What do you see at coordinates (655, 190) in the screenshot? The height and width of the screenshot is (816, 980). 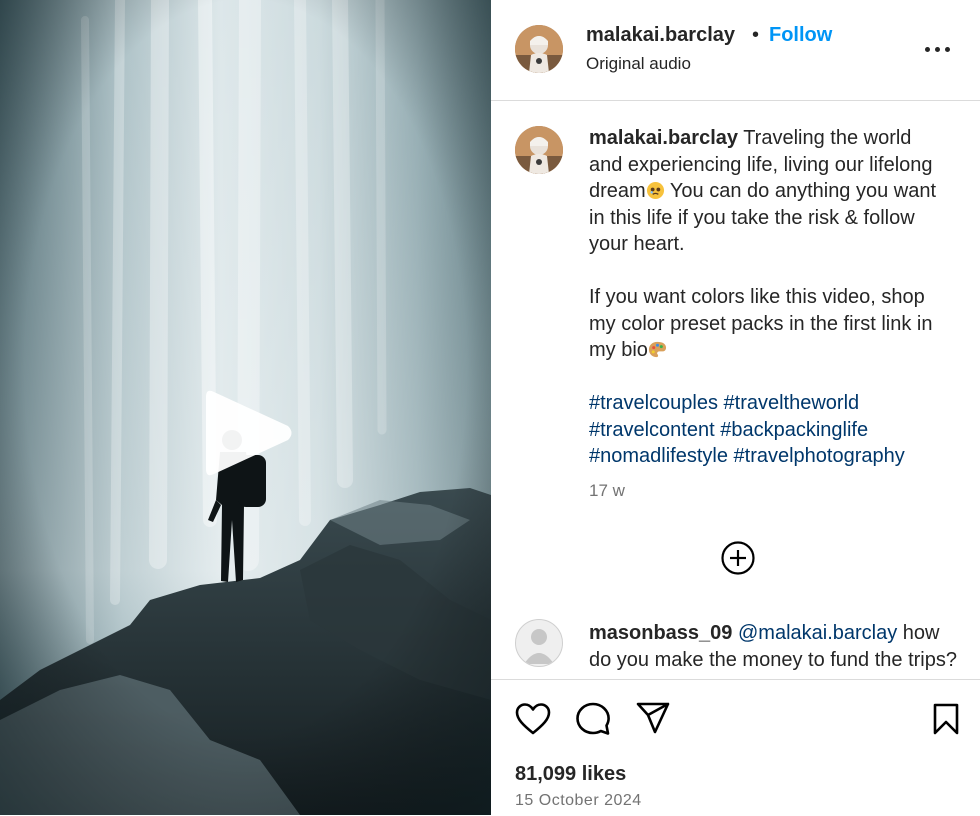 I see `holding-back-tears-emoji` at bounding box center [655, 190].